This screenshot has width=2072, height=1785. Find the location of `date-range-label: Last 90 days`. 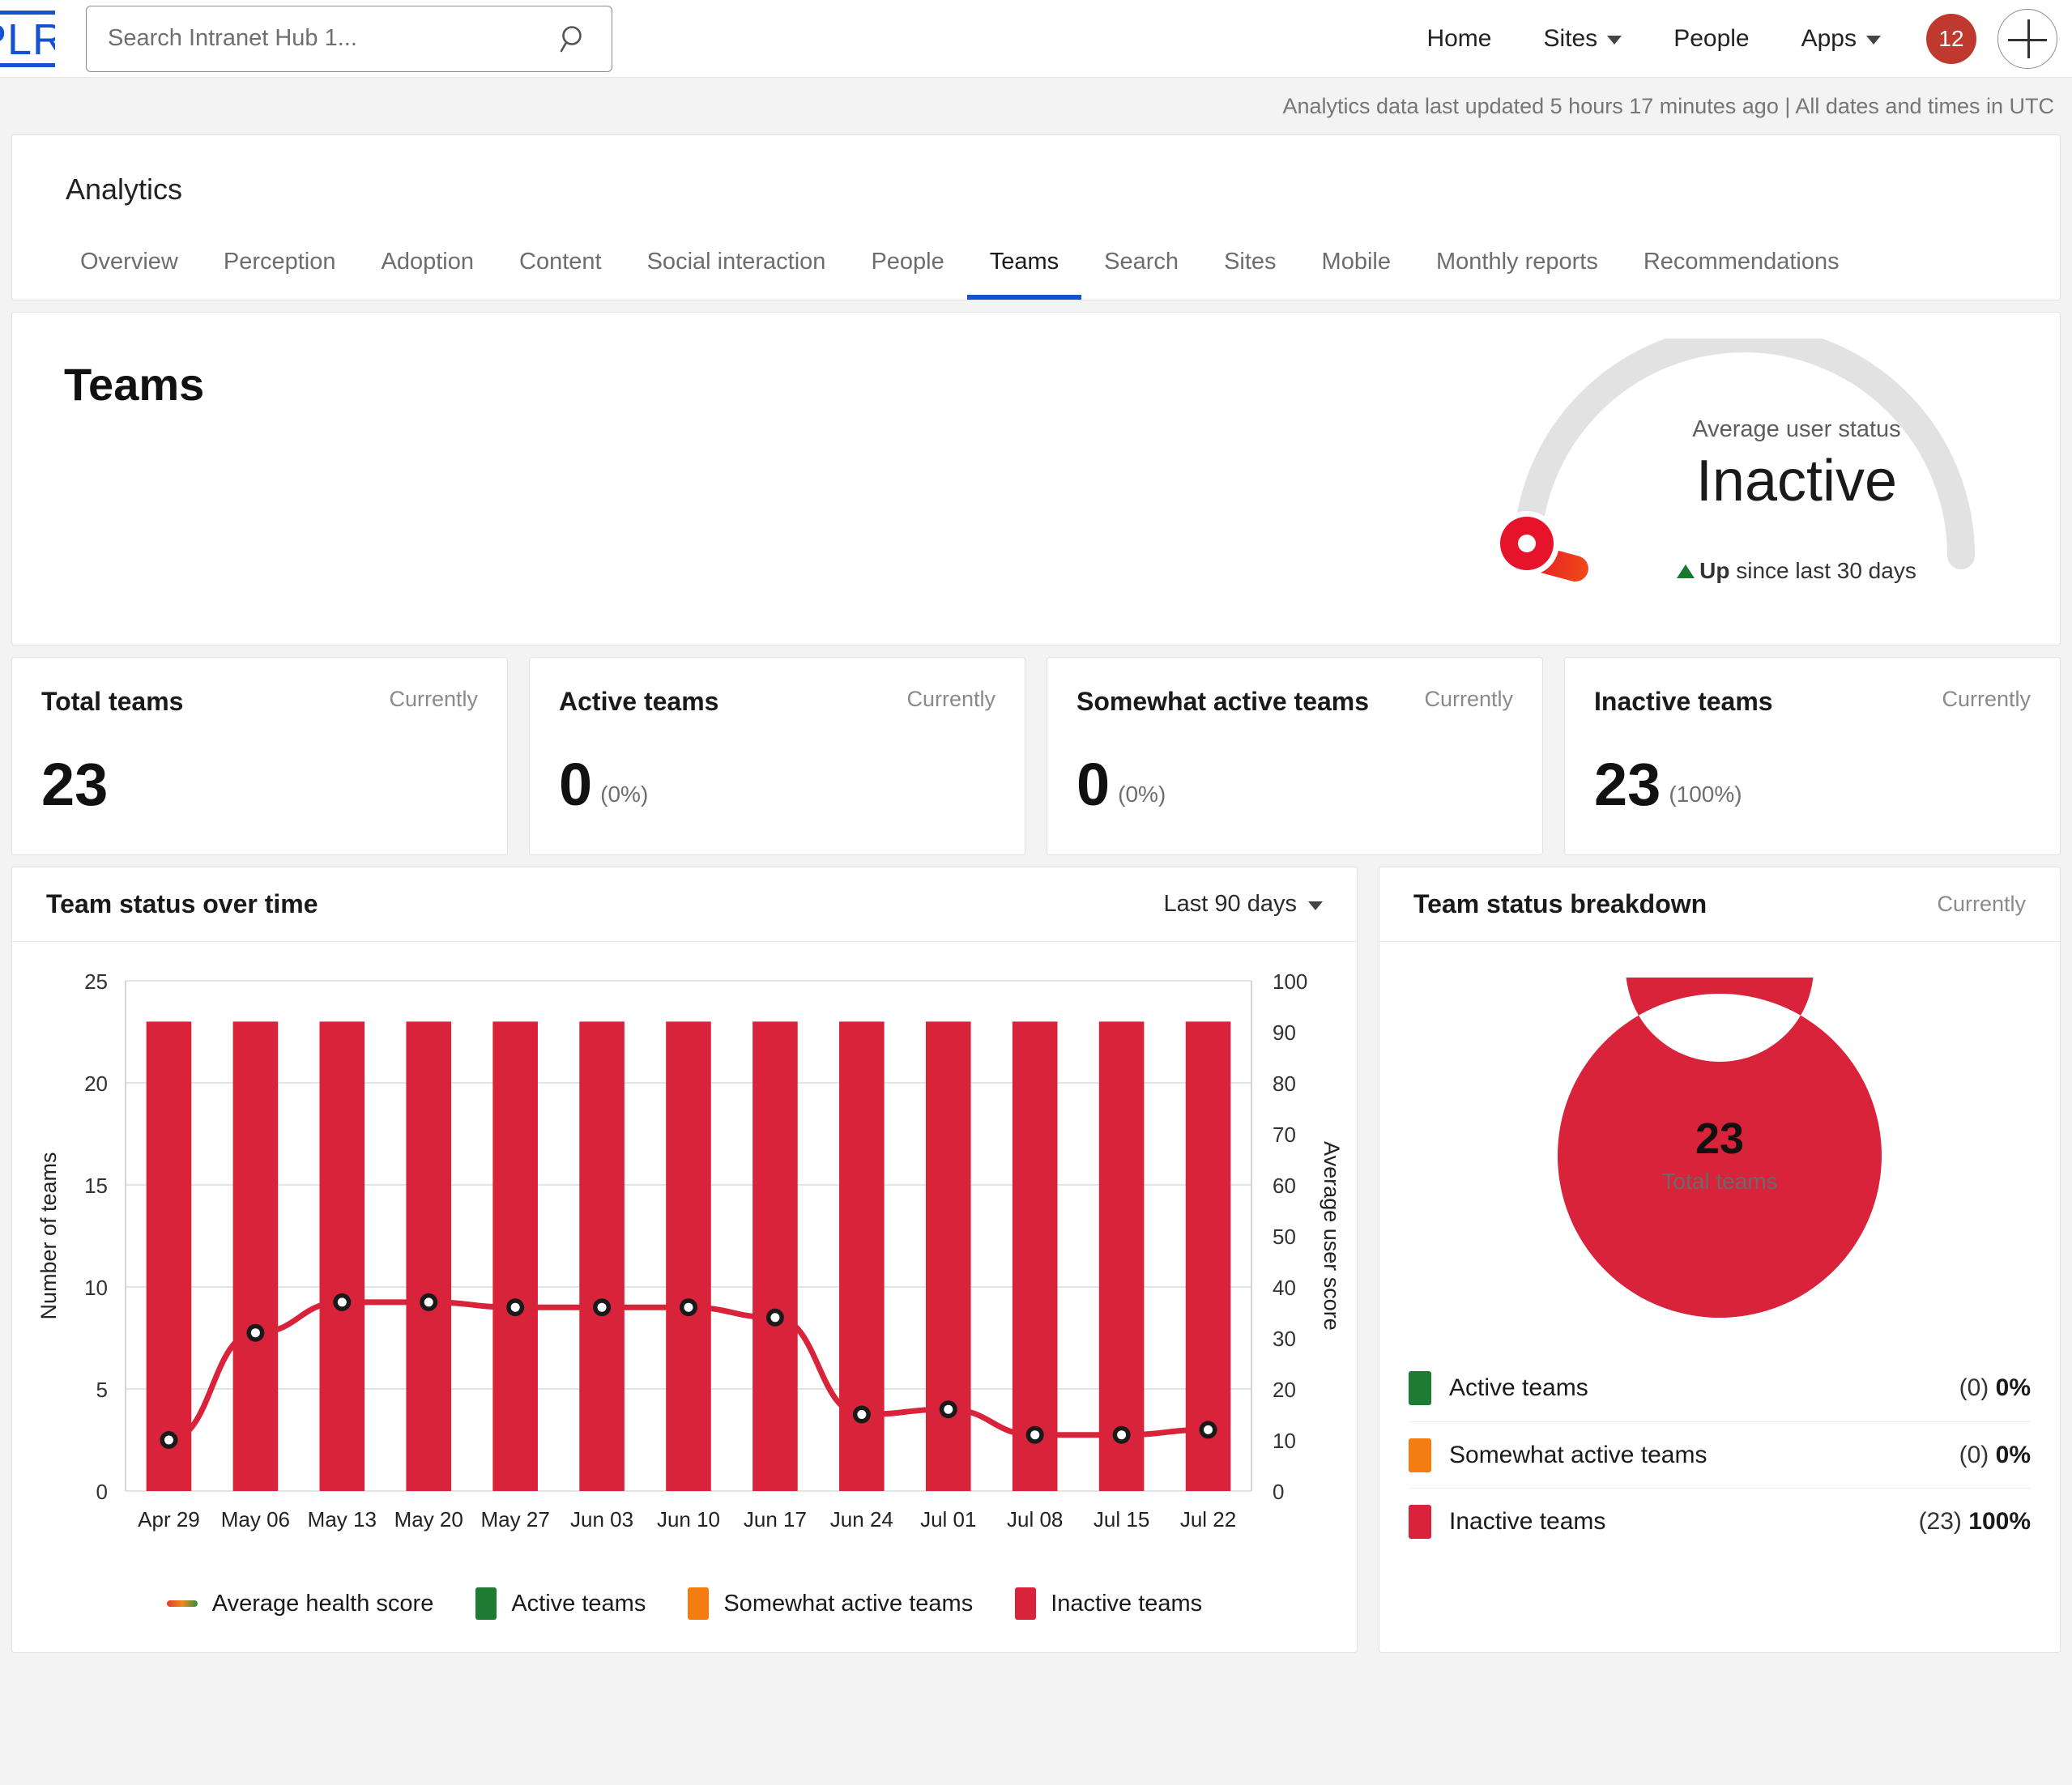

date-range-label: Last 90 days is located at coordinates (1230, 904).